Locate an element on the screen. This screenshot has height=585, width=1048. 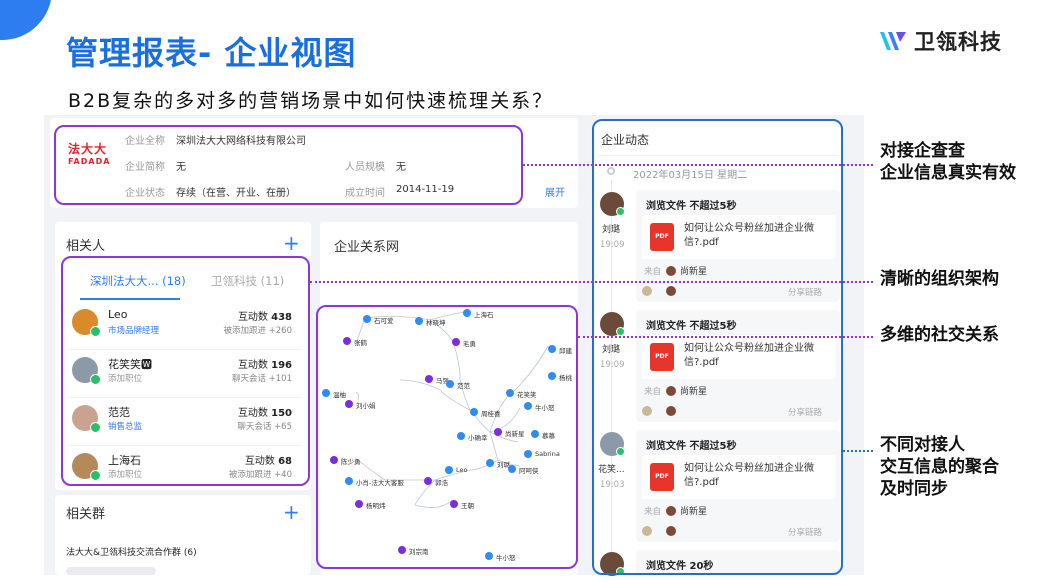
corner-decoration is located at coordinates (26, 20).